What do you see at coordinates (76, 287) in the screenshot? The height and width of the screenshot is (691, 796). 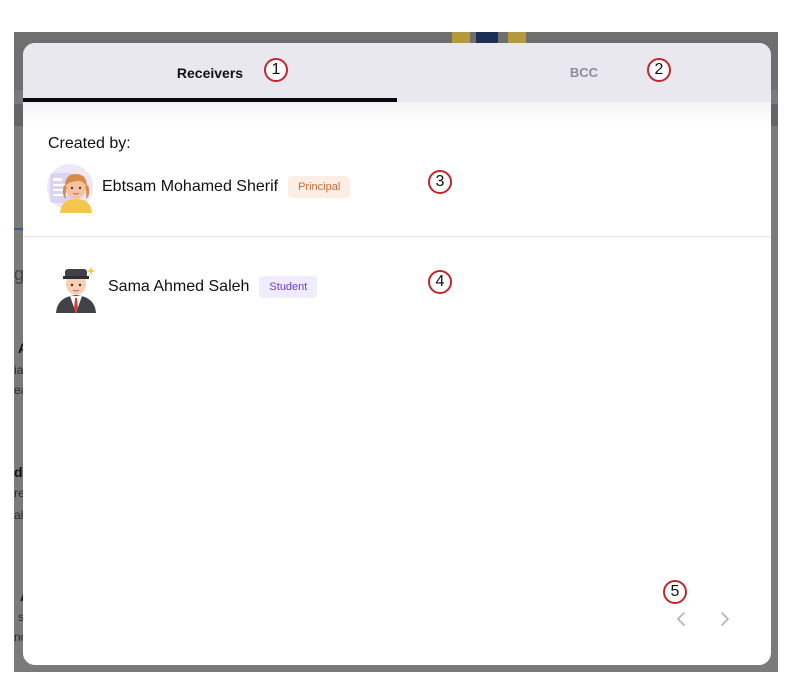 I see `student-avatar-icon` at bounding box center [76, 287].